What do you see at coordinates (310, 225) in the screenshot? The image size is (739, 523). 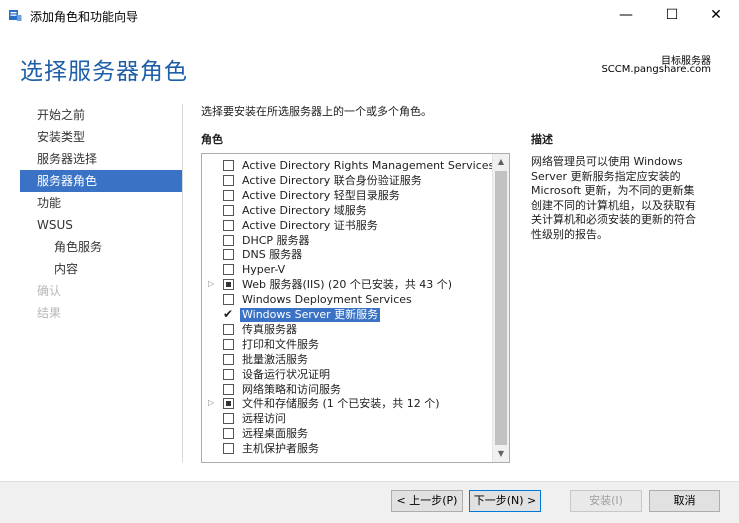 I see `role-label: Active Directory 证书服务` at bounding box center [310, 225].